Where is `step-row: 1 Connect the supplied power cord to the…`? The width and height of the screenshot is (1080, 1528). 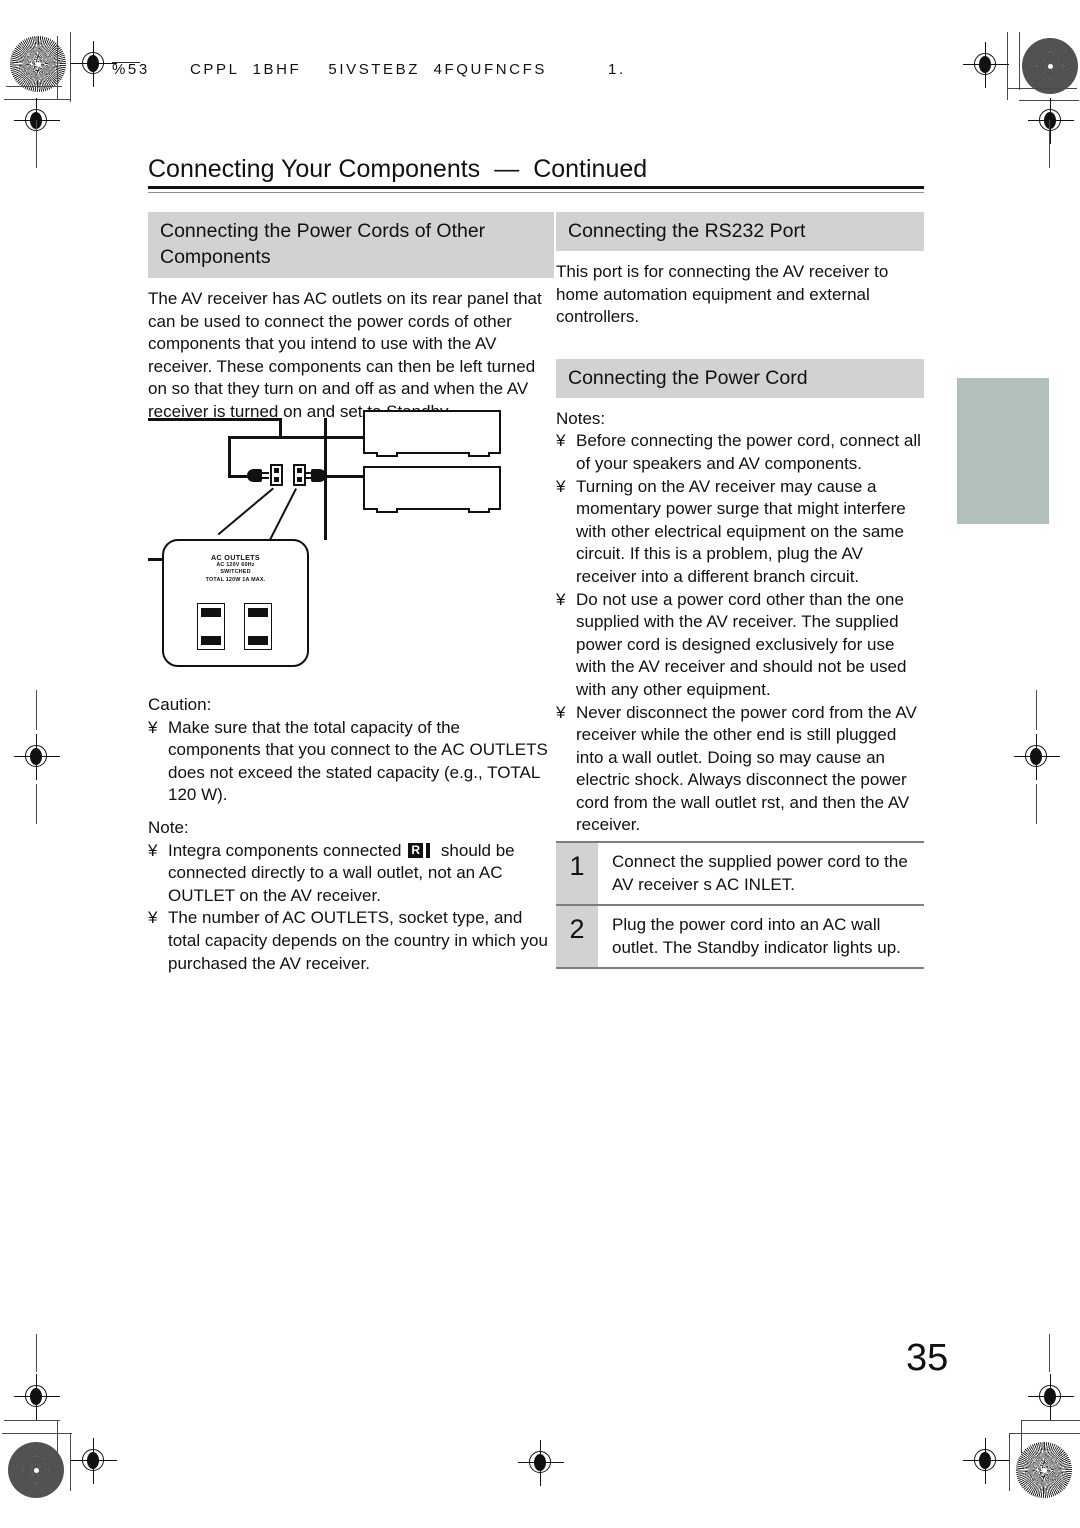 step-row: 1 Connect the supplied power cord to the… is located at coordinates (740, 873).